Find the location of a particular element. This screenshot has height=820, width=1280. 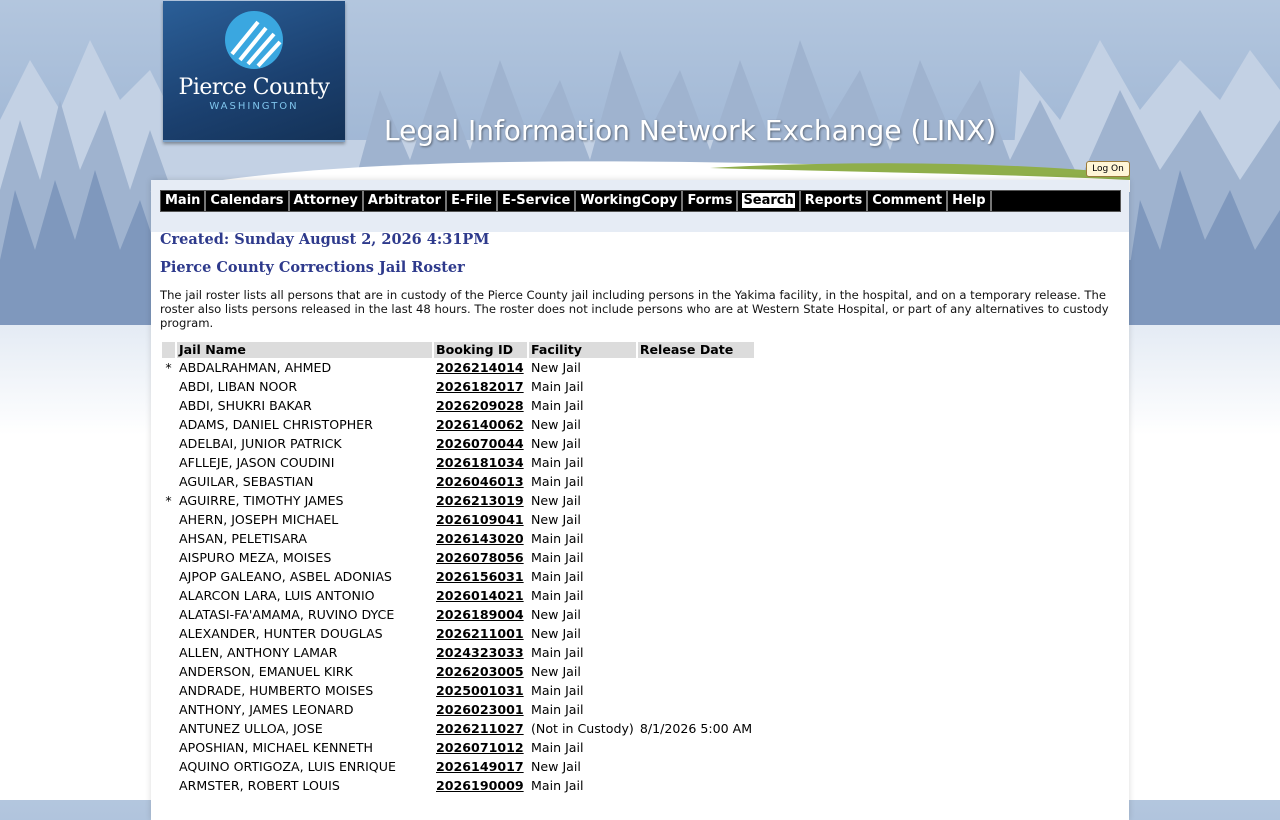

nav-comment: Comment is located at coordinates (908, 201).